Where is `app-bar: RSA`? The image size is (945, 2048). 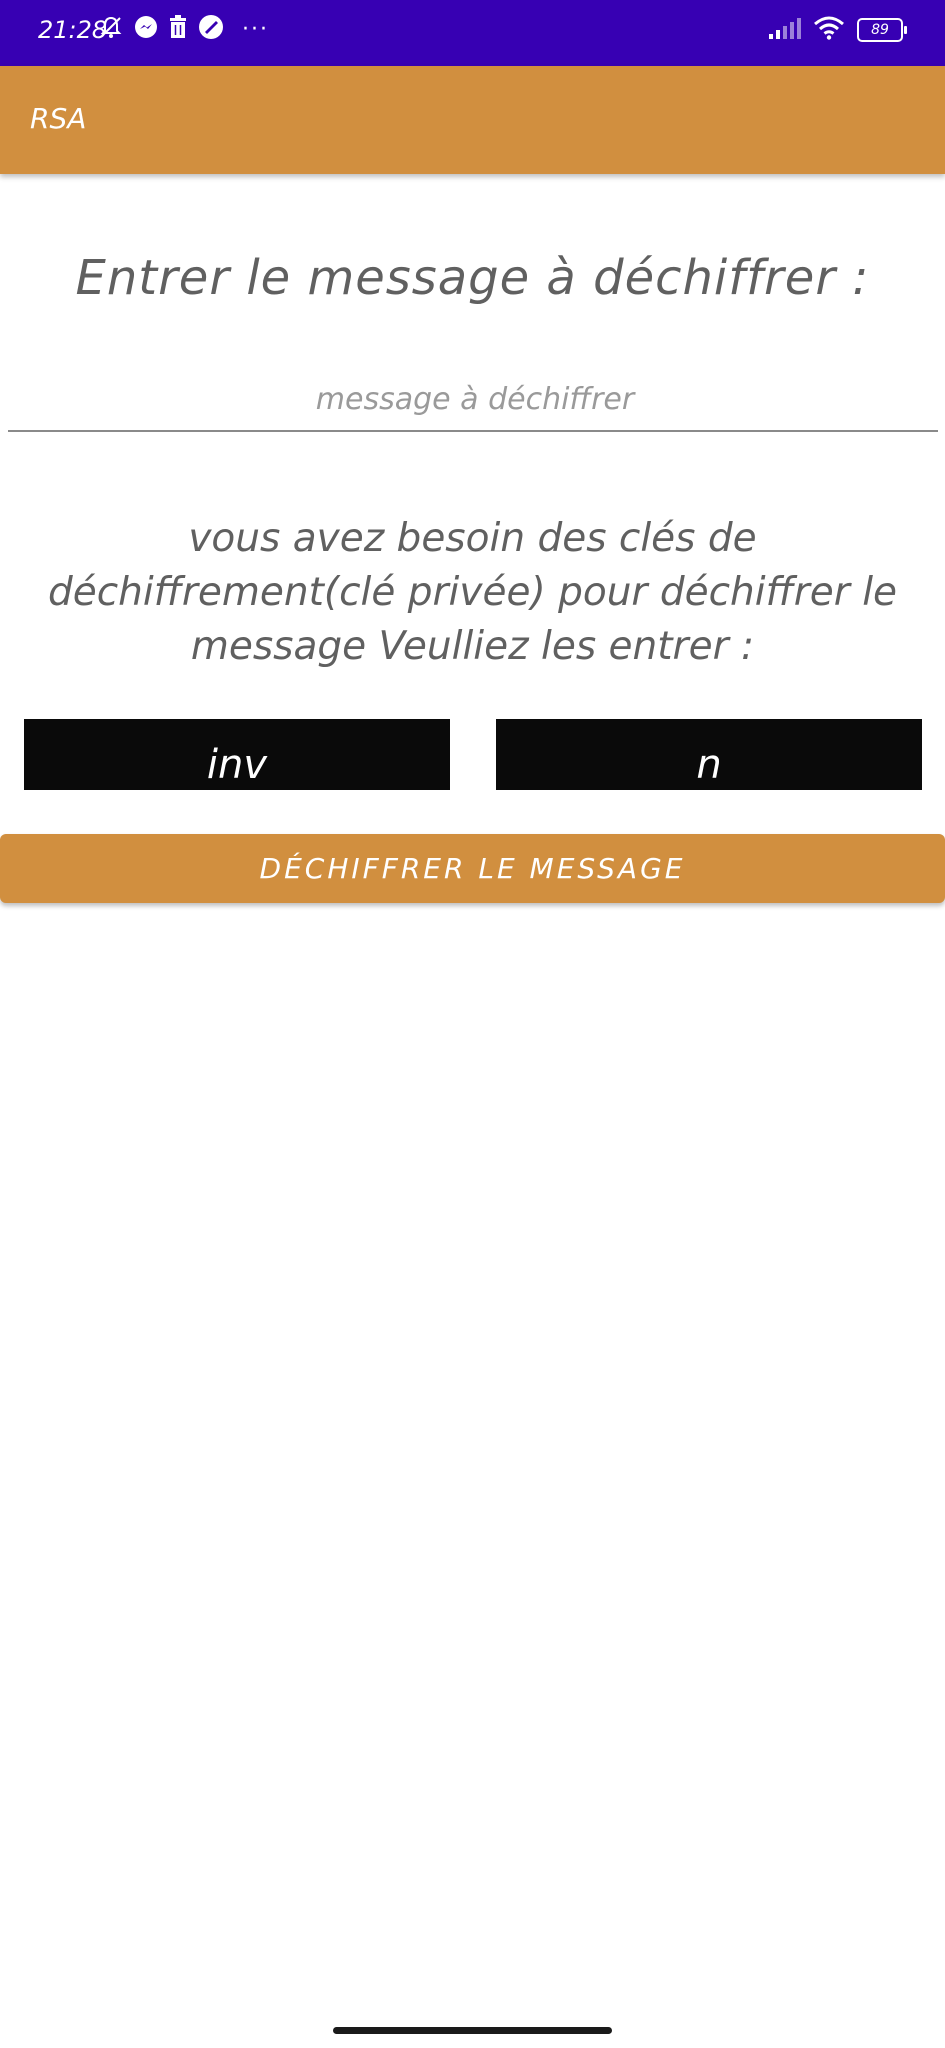 app-bar: RSA is located at coordinates (472, 120).